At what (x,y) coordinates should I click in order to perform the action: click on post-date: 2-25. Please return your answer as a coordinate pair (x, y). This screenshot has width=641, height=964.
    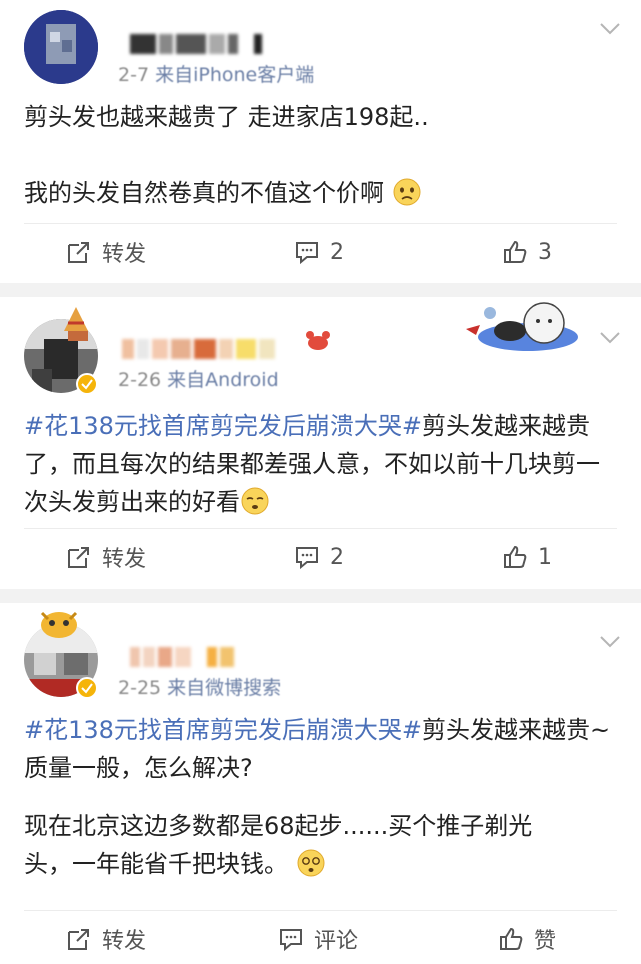
    Looking at the image, I should click on (140, 688).